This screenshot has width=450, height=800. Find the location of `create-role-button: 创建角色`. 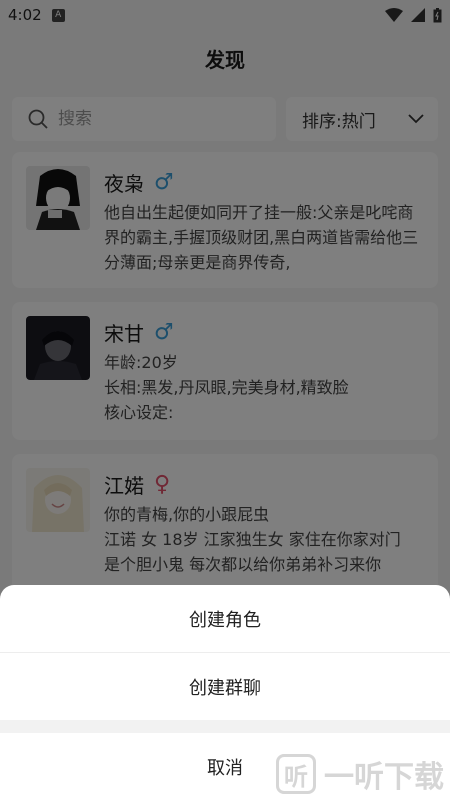

create-role-button: 创建角色 is located at coordinates (225, 618).